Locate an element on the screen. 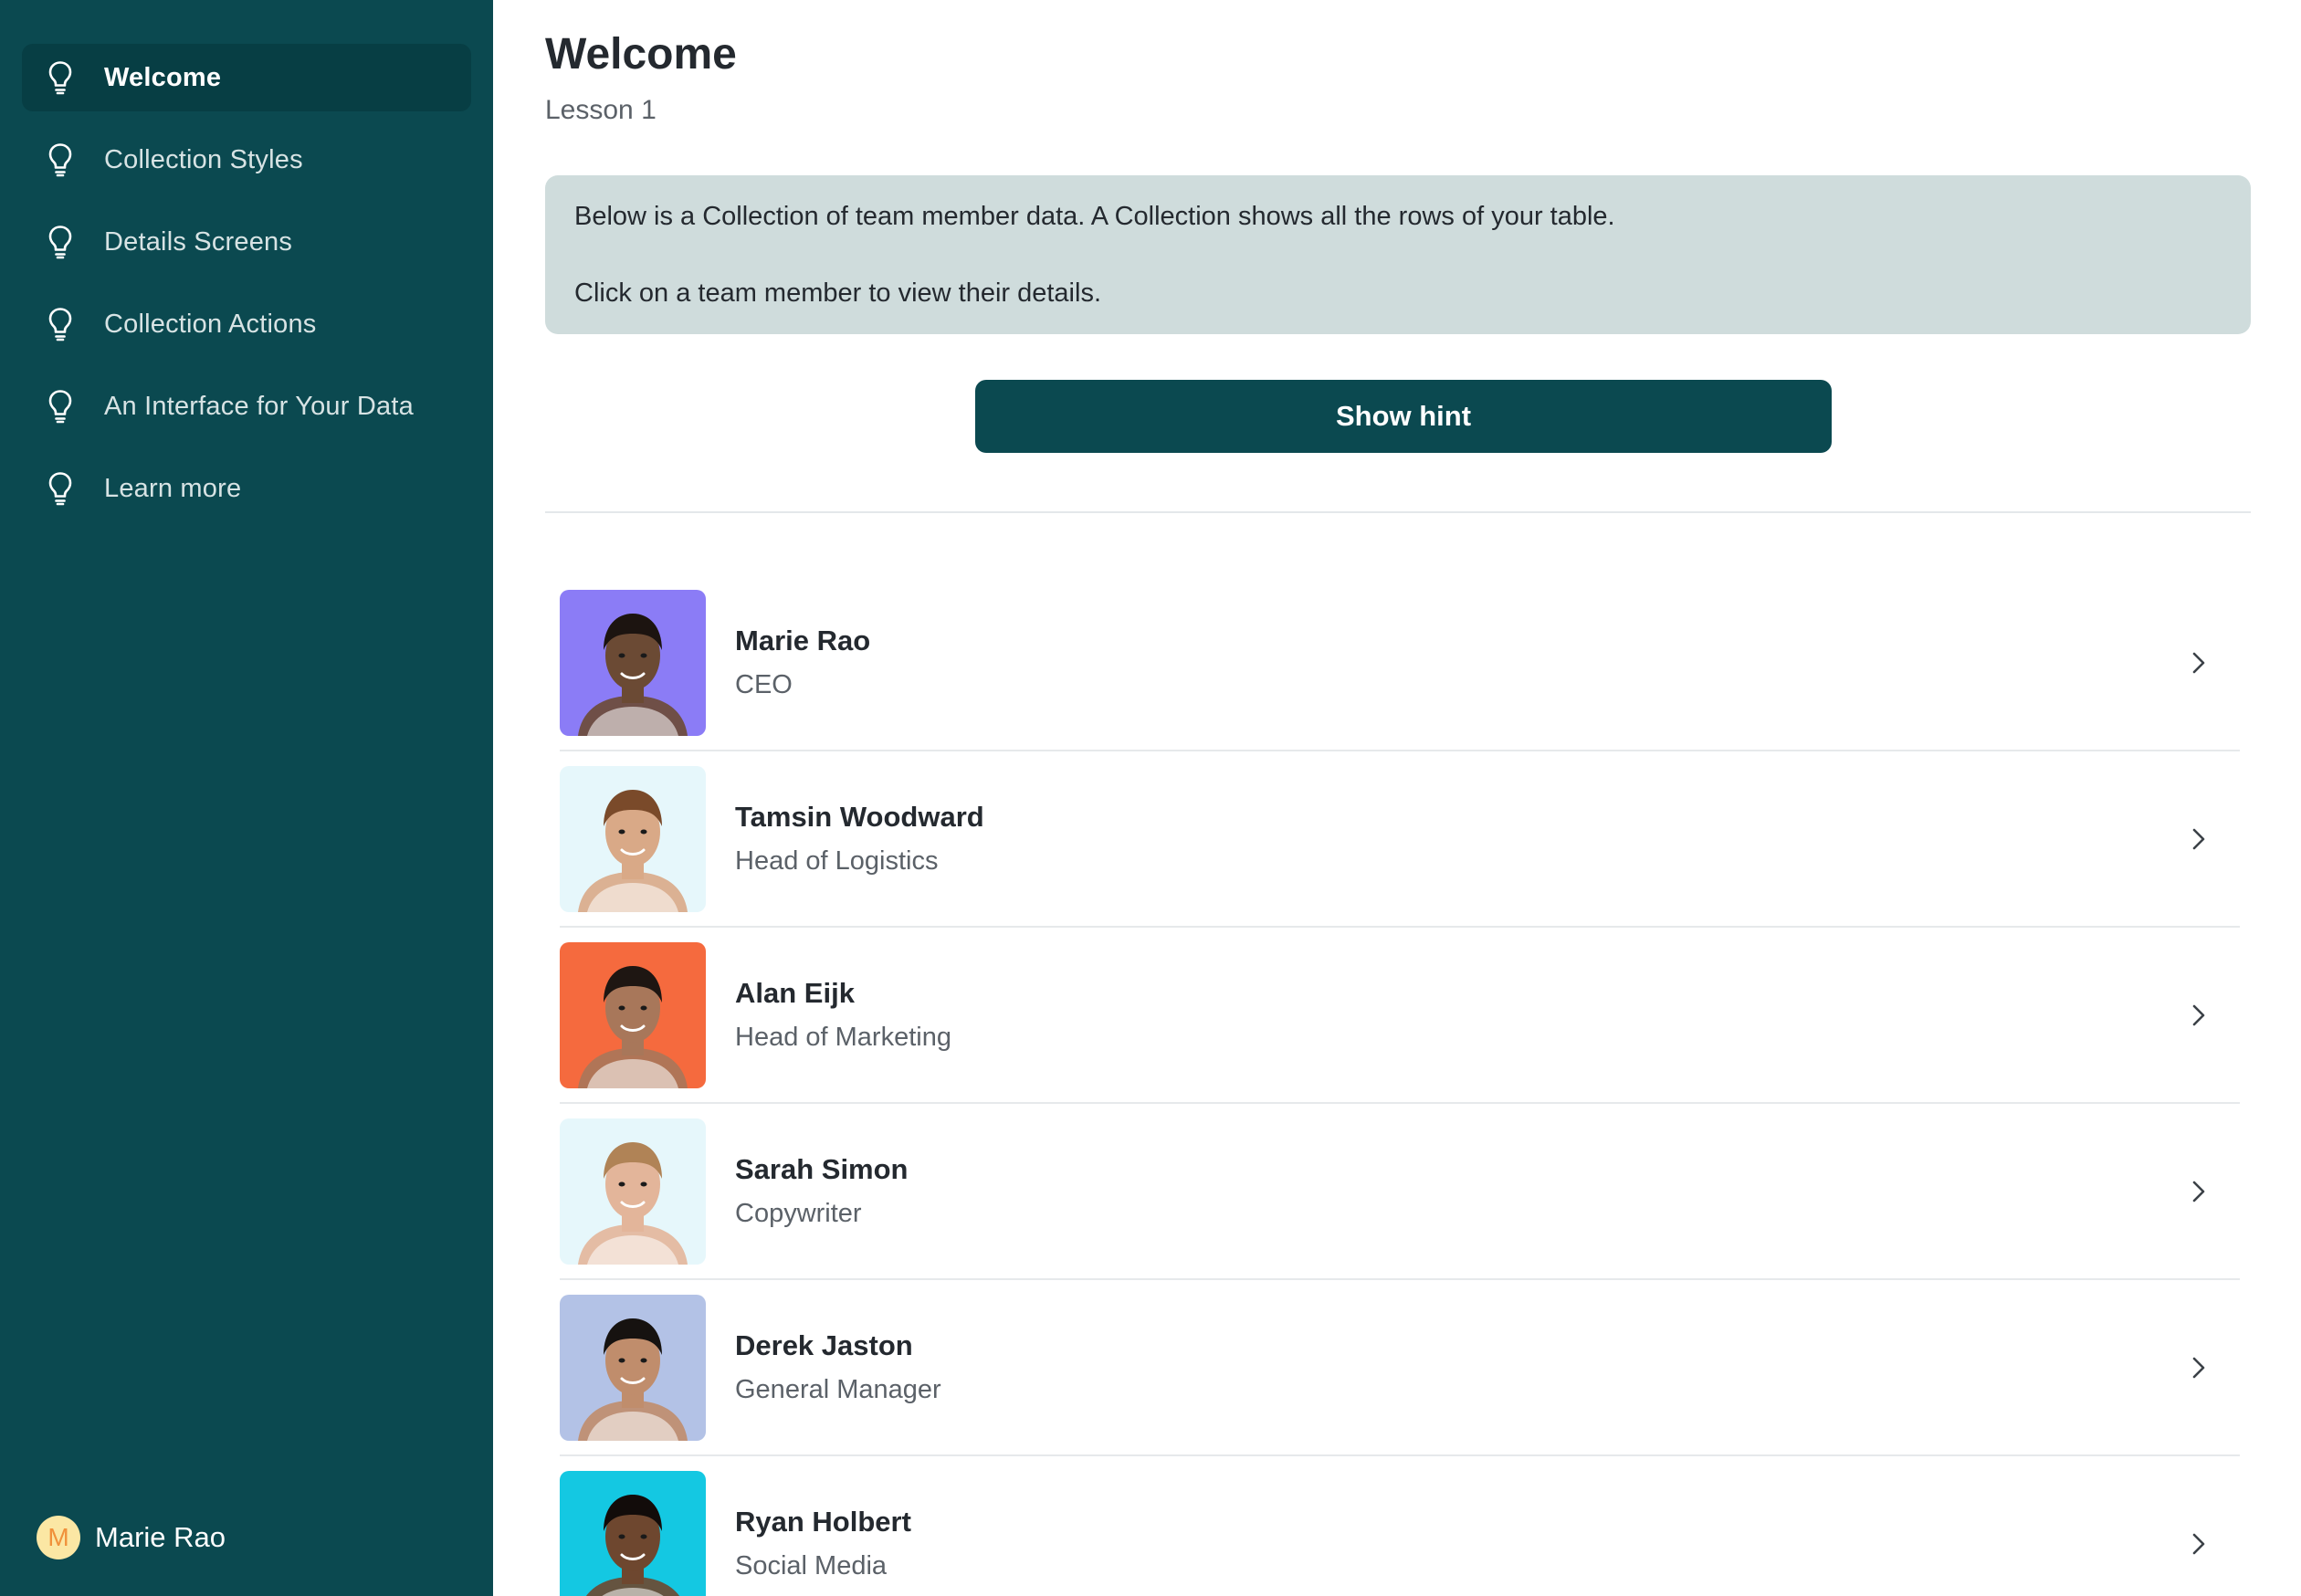 This screenshot has height=1596, width=2301. sidebar-item-welcome: Welcome is located at coordinates (246, 78).